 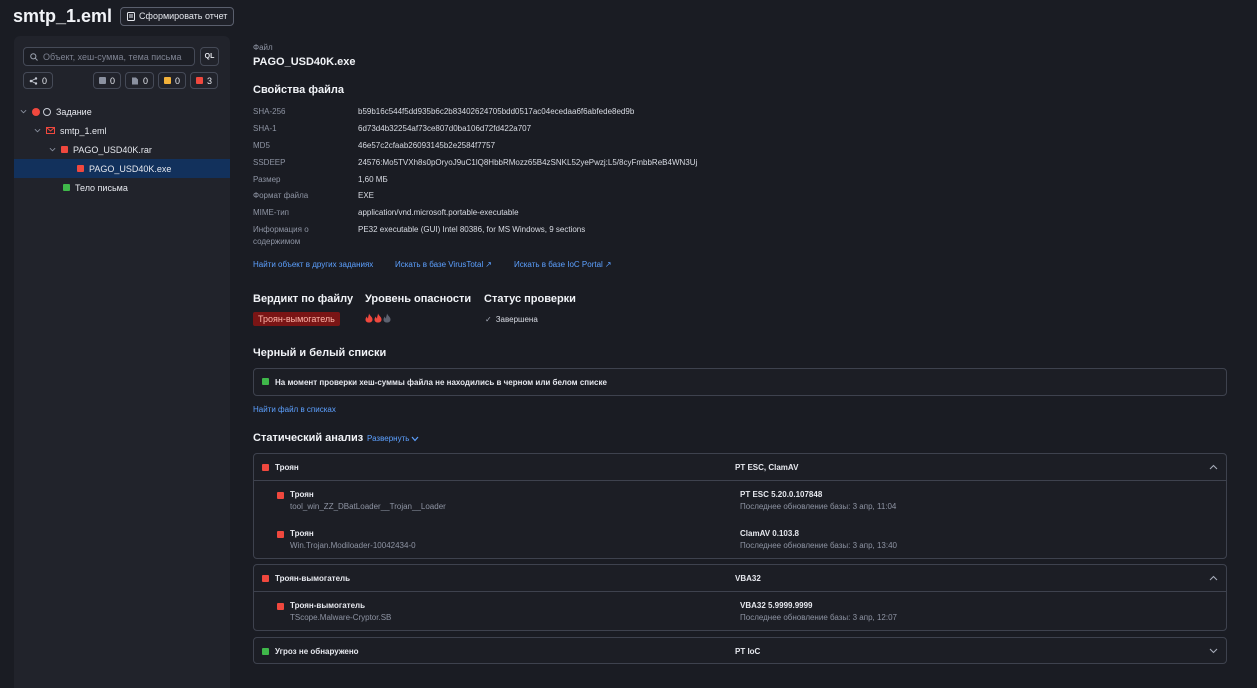 What do you see at coordinates (271, 212) in the screenshot?
I see `prop-key: MIME-тип` at bounding box center [271, 212].